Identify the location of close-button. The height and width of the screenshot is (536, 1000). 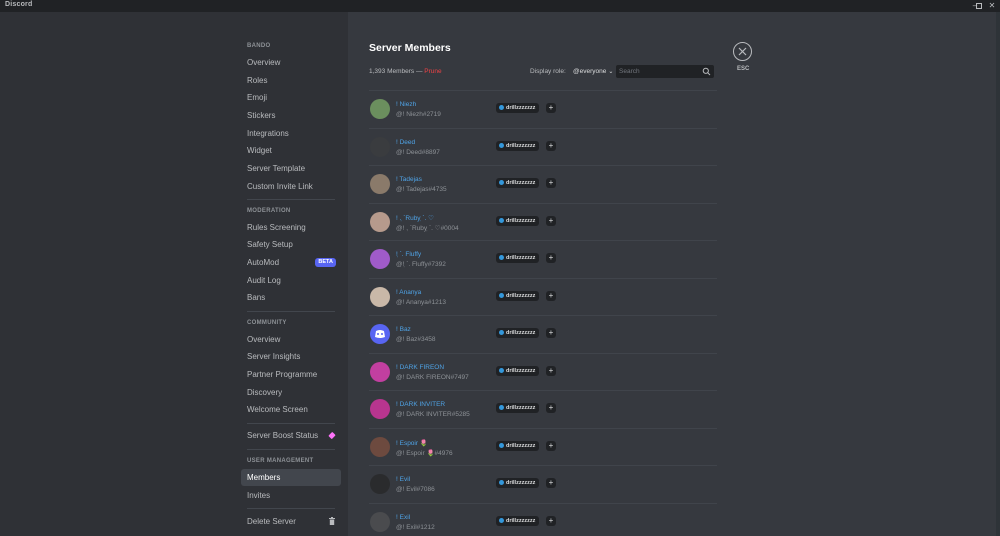
(742, 51).